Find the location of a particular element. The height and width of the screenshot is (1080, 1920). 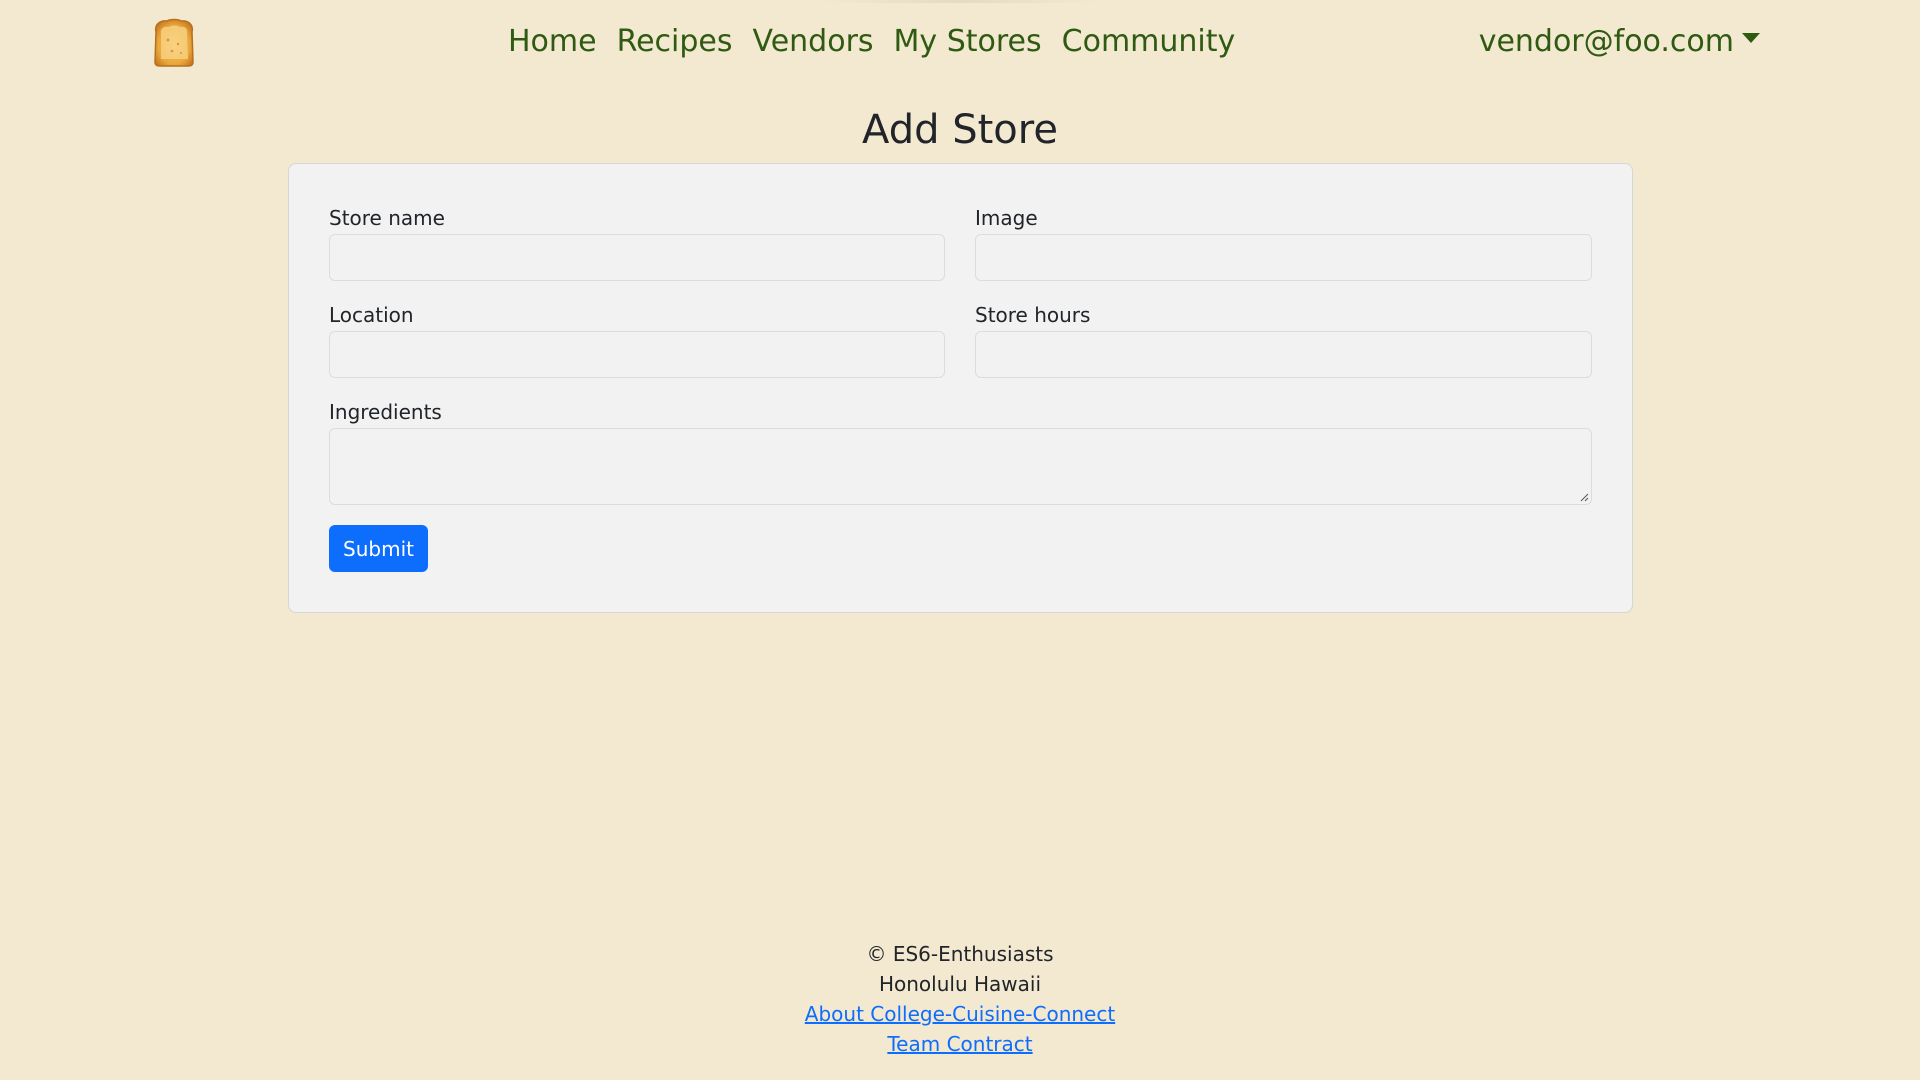

store-hours-label: Store hours is located at coordinates (1033, 315).